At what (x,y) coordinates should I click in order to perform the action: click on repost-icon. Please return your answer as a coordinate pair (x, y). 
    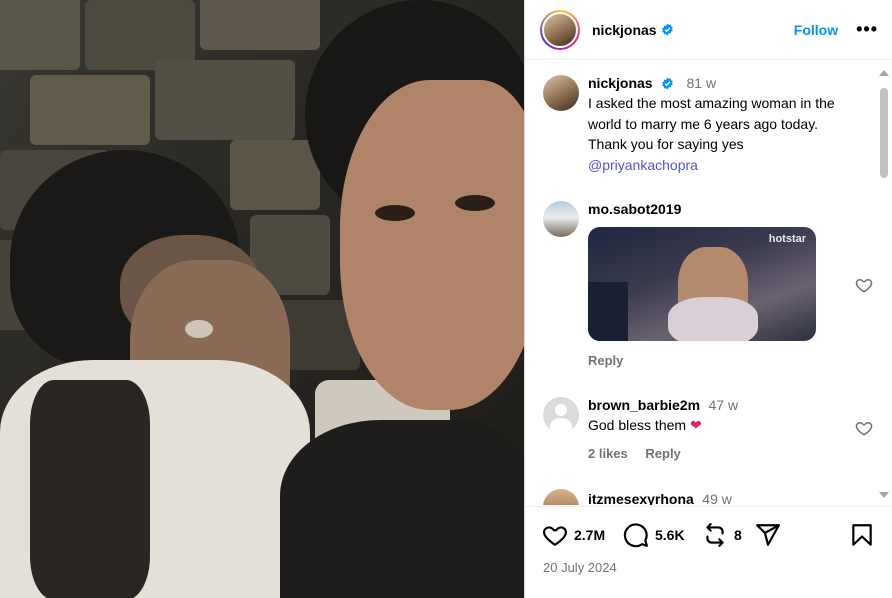
    Looking at the image, I should click on (715, 535).